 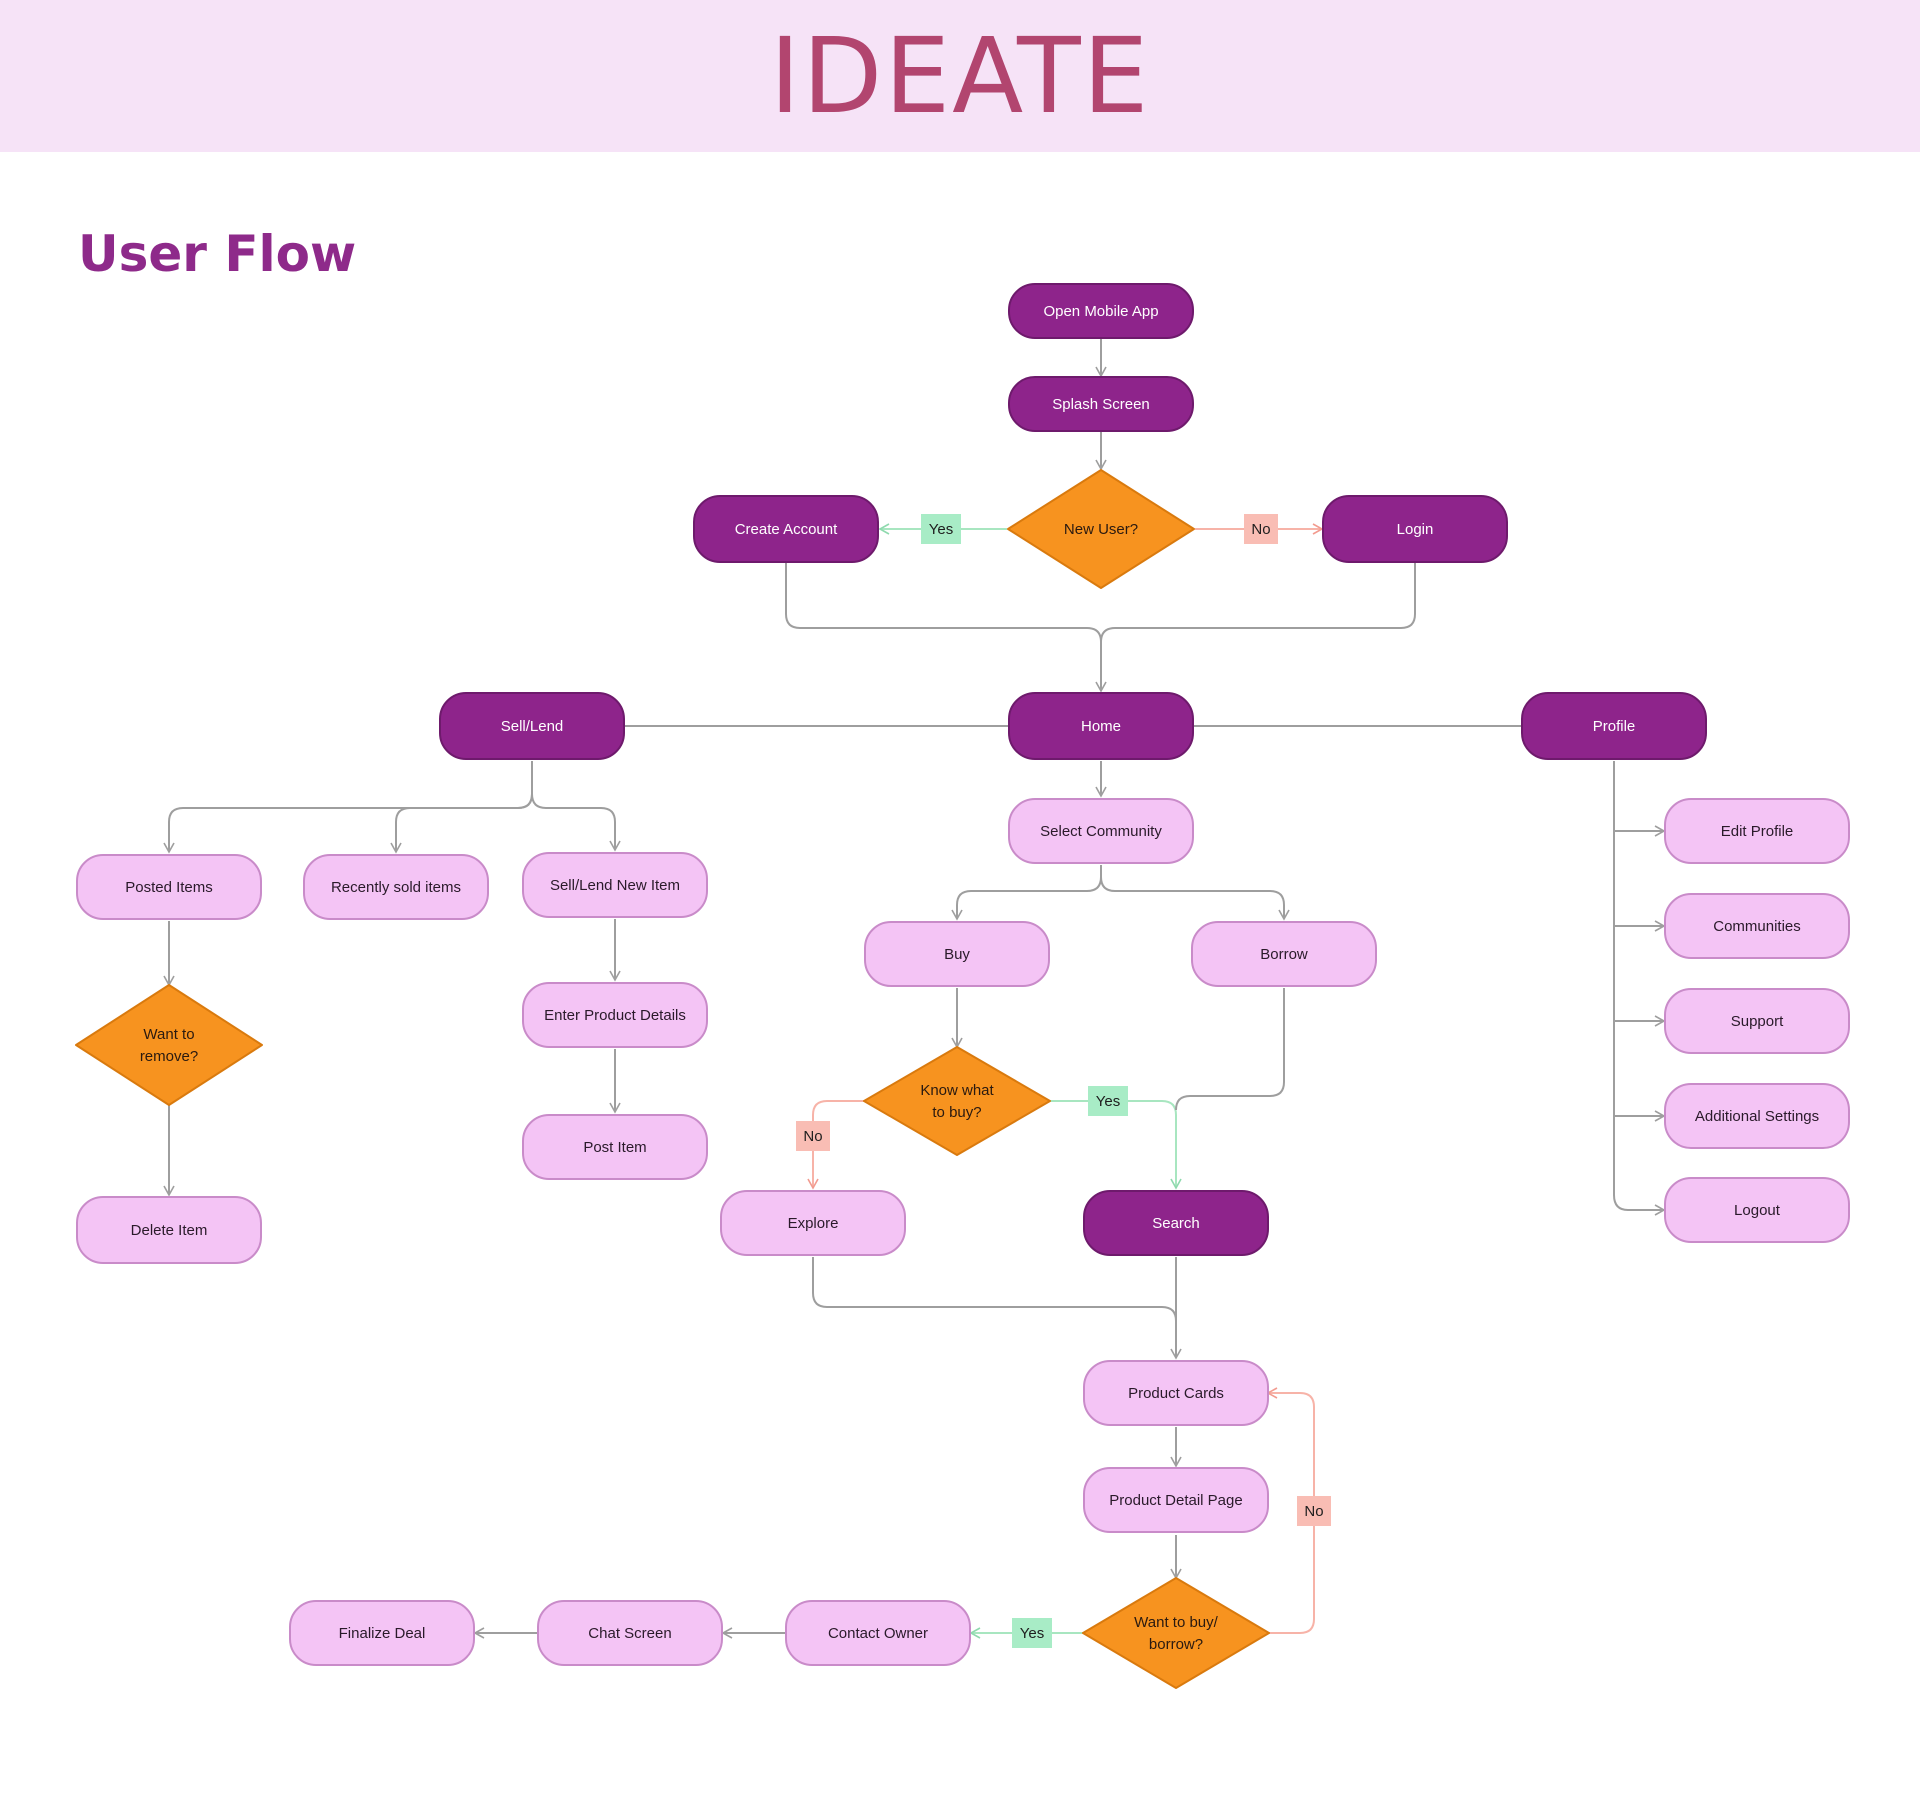 I want to click on node-communities: Communities, so click(x=1757, y=926).